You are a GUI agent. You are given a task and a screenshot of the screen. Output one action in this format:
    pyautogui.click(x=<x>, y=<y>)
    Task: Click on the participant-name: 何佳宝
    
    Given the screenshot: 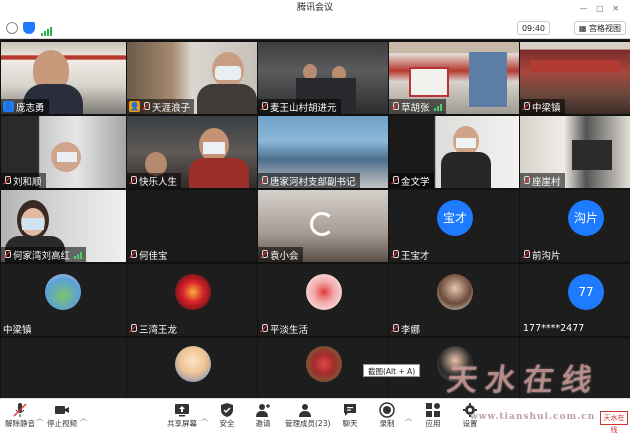 What is the action you would take?
    pyautogui.click(x=153, y=256)
    